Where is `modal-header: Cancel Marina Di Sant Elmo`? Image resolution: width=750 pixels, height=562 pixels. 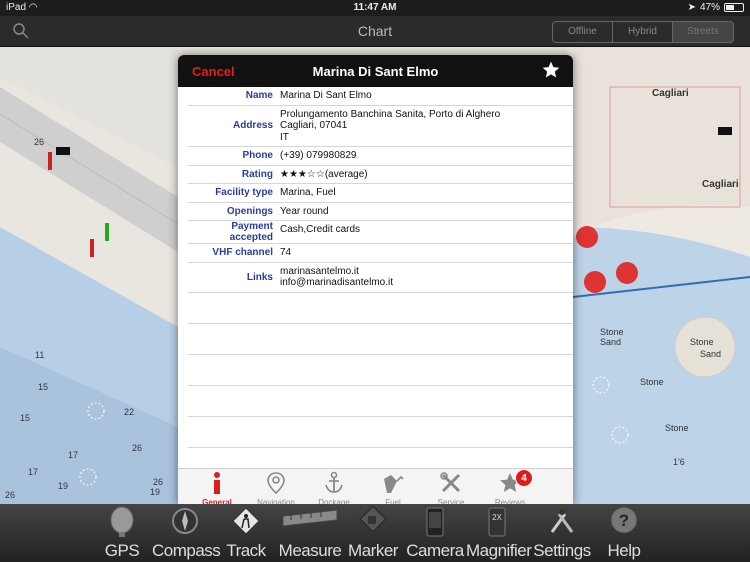
modal-header: Cancel Marina Di Sant Elmo is located at coordinates (375, 71).